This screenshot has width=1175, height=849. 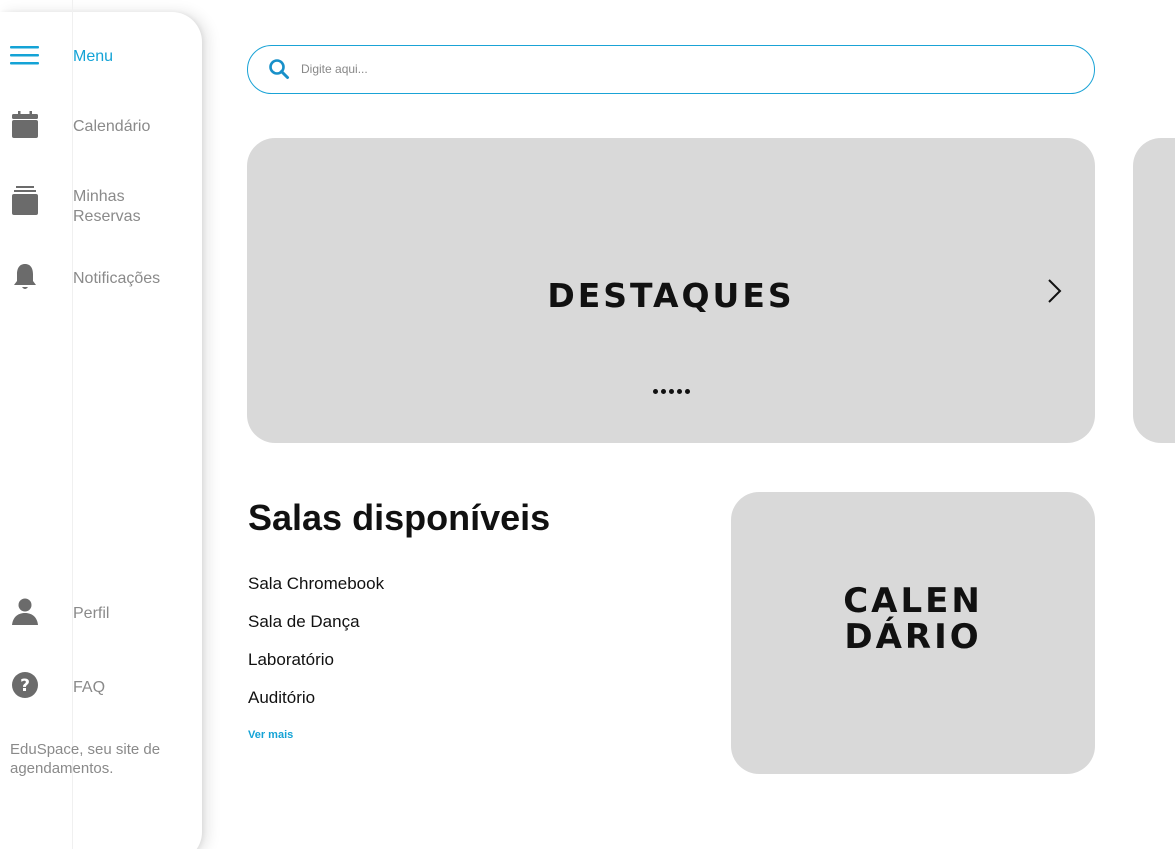 I want to click on sidebar-item-label: Notificações, so click(x=117, y=278).